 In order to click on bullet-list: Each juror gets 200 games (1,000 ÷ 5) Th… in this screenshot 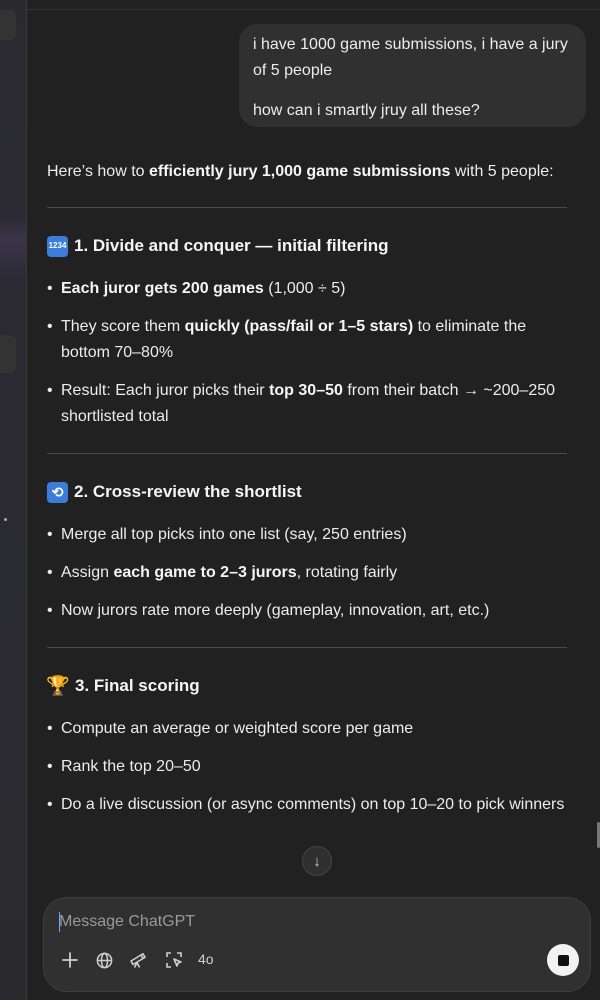, I will do `click(307, 353)`.